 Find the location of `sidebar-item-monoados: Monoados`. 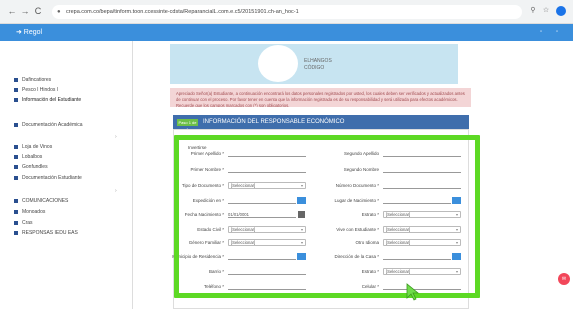

sidebar-item-monoados: Monoados is located at coordinates (29, 212).